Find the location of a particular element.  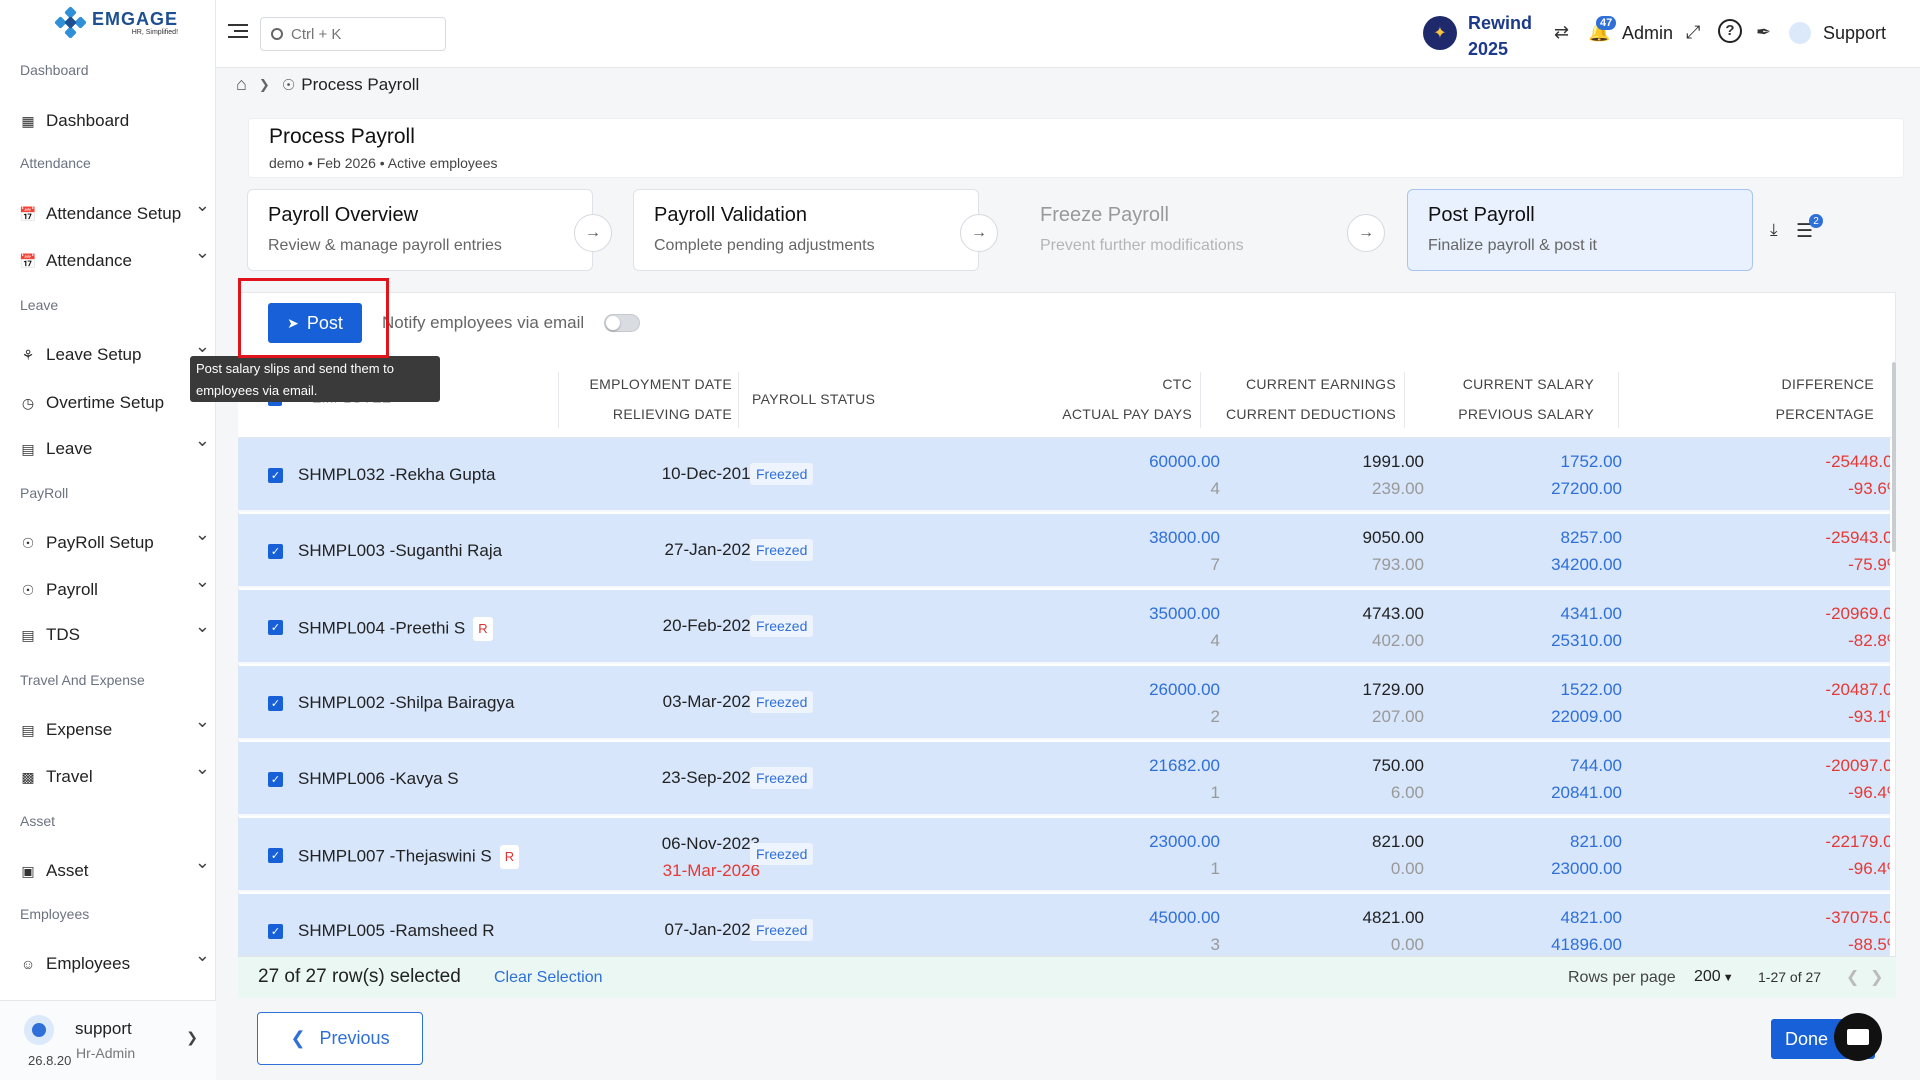

search-box is located at coordinates (353, 34).